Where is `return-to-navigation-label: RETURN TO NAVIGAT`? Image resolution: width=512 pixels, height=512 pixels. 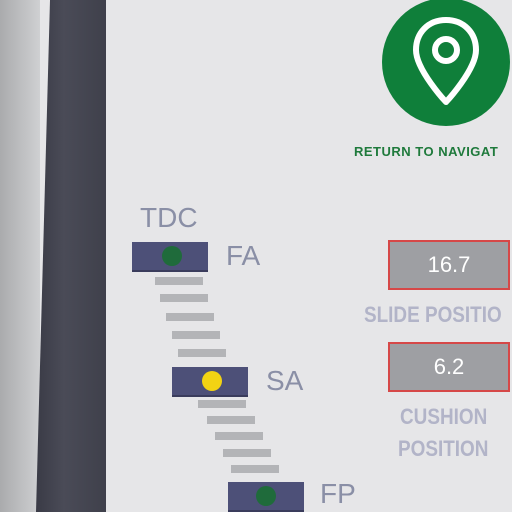 return-to-navigation-label: RETURN TO NAVIGAT is located at coordinates (426, 151).